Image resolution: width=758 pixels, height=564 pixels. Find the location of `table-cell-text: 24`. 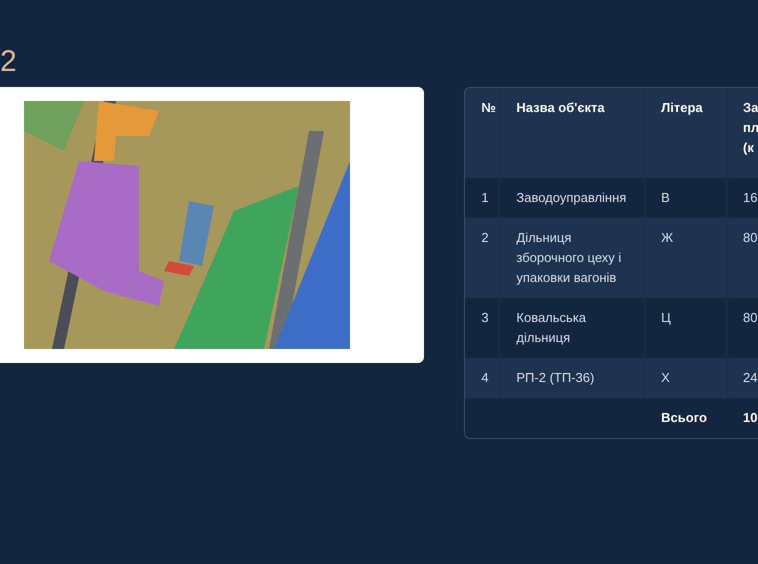

table-cell-text: 24 is located at coordinates (750, 378).